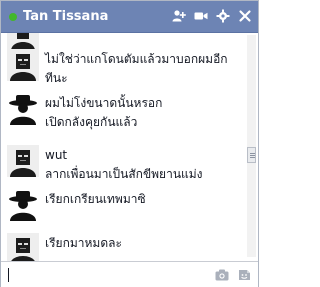 This screenshot has height=287, width=320. I want to click on message-text: wut ลากเพื่อนมาเป็นสักขีพยานแม่ง, so click(124, 164).